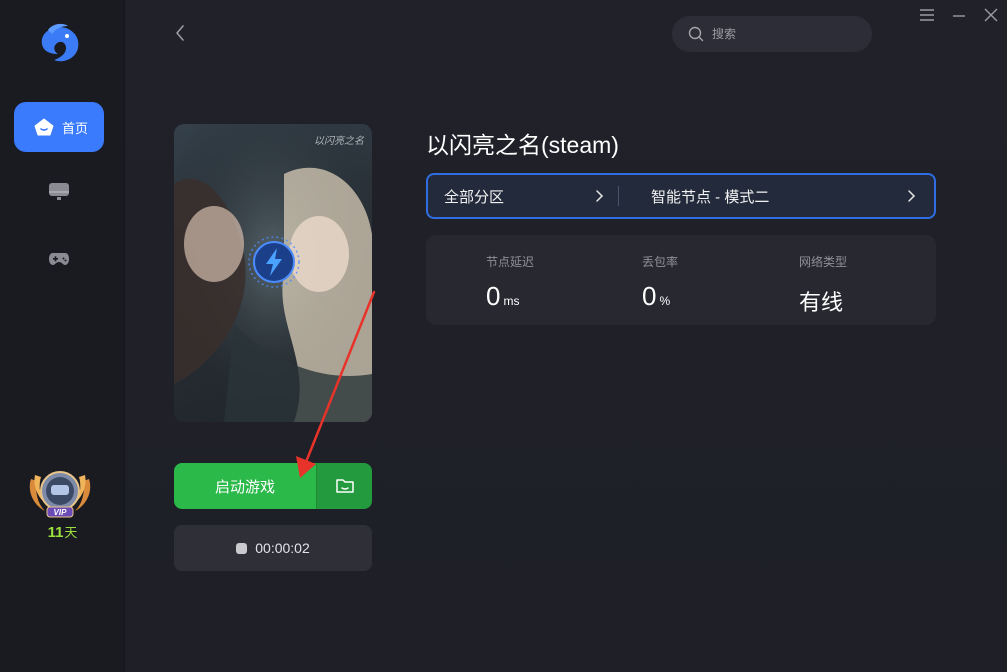 This screenshot has width=1007, height=672. What do you see at coordinates (821, 302) in the screenshot?
I see `stat-network-value: 有线` at bounding box center [821, 302].